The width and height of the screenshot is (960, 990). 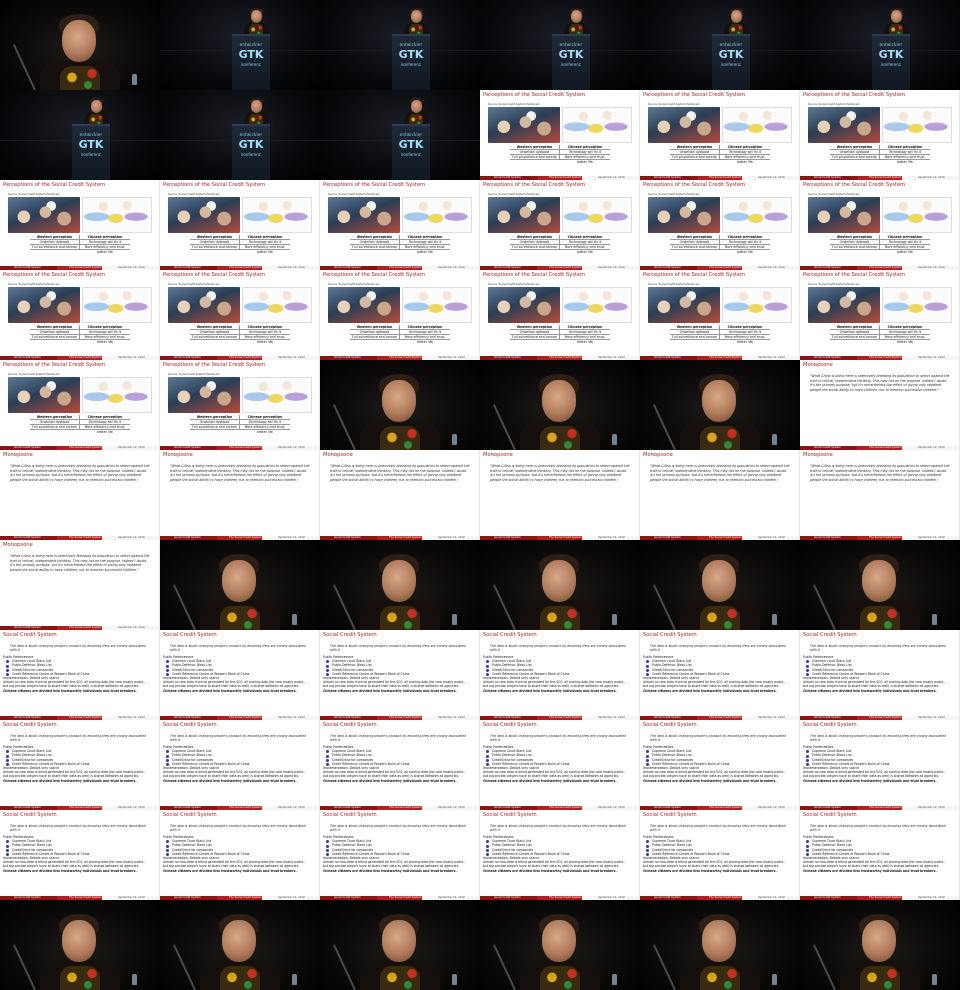 What do you see at coordinates (215, 427) in the screenshot?
I see `table-cell: Full surveillance and control` at bounding box center [215, 427].